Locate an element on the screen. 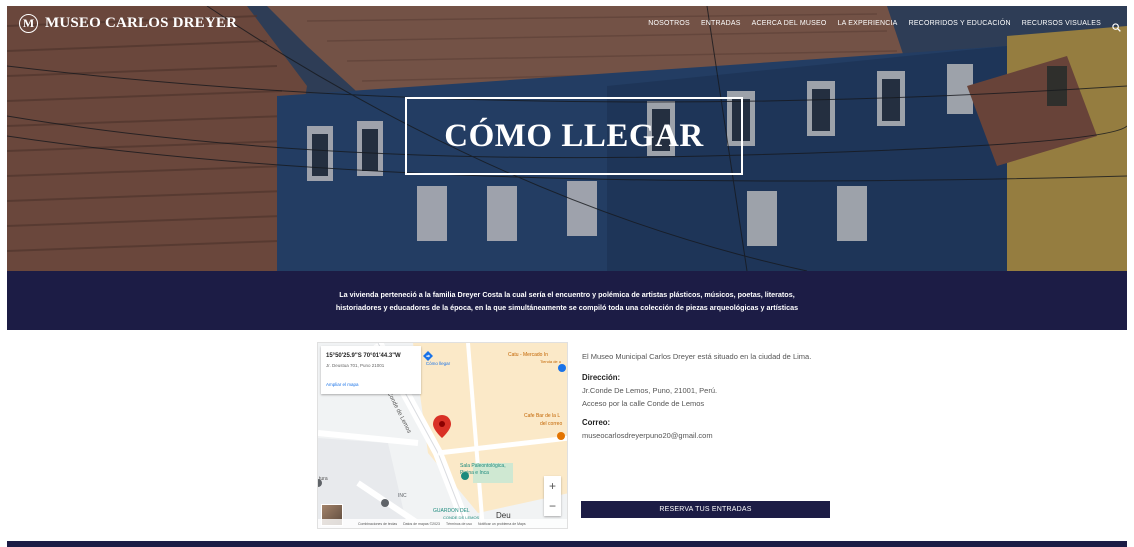  reserve-tickets-button: RESERVA TUS ENTRADAS is located at coordinates (705, 509).